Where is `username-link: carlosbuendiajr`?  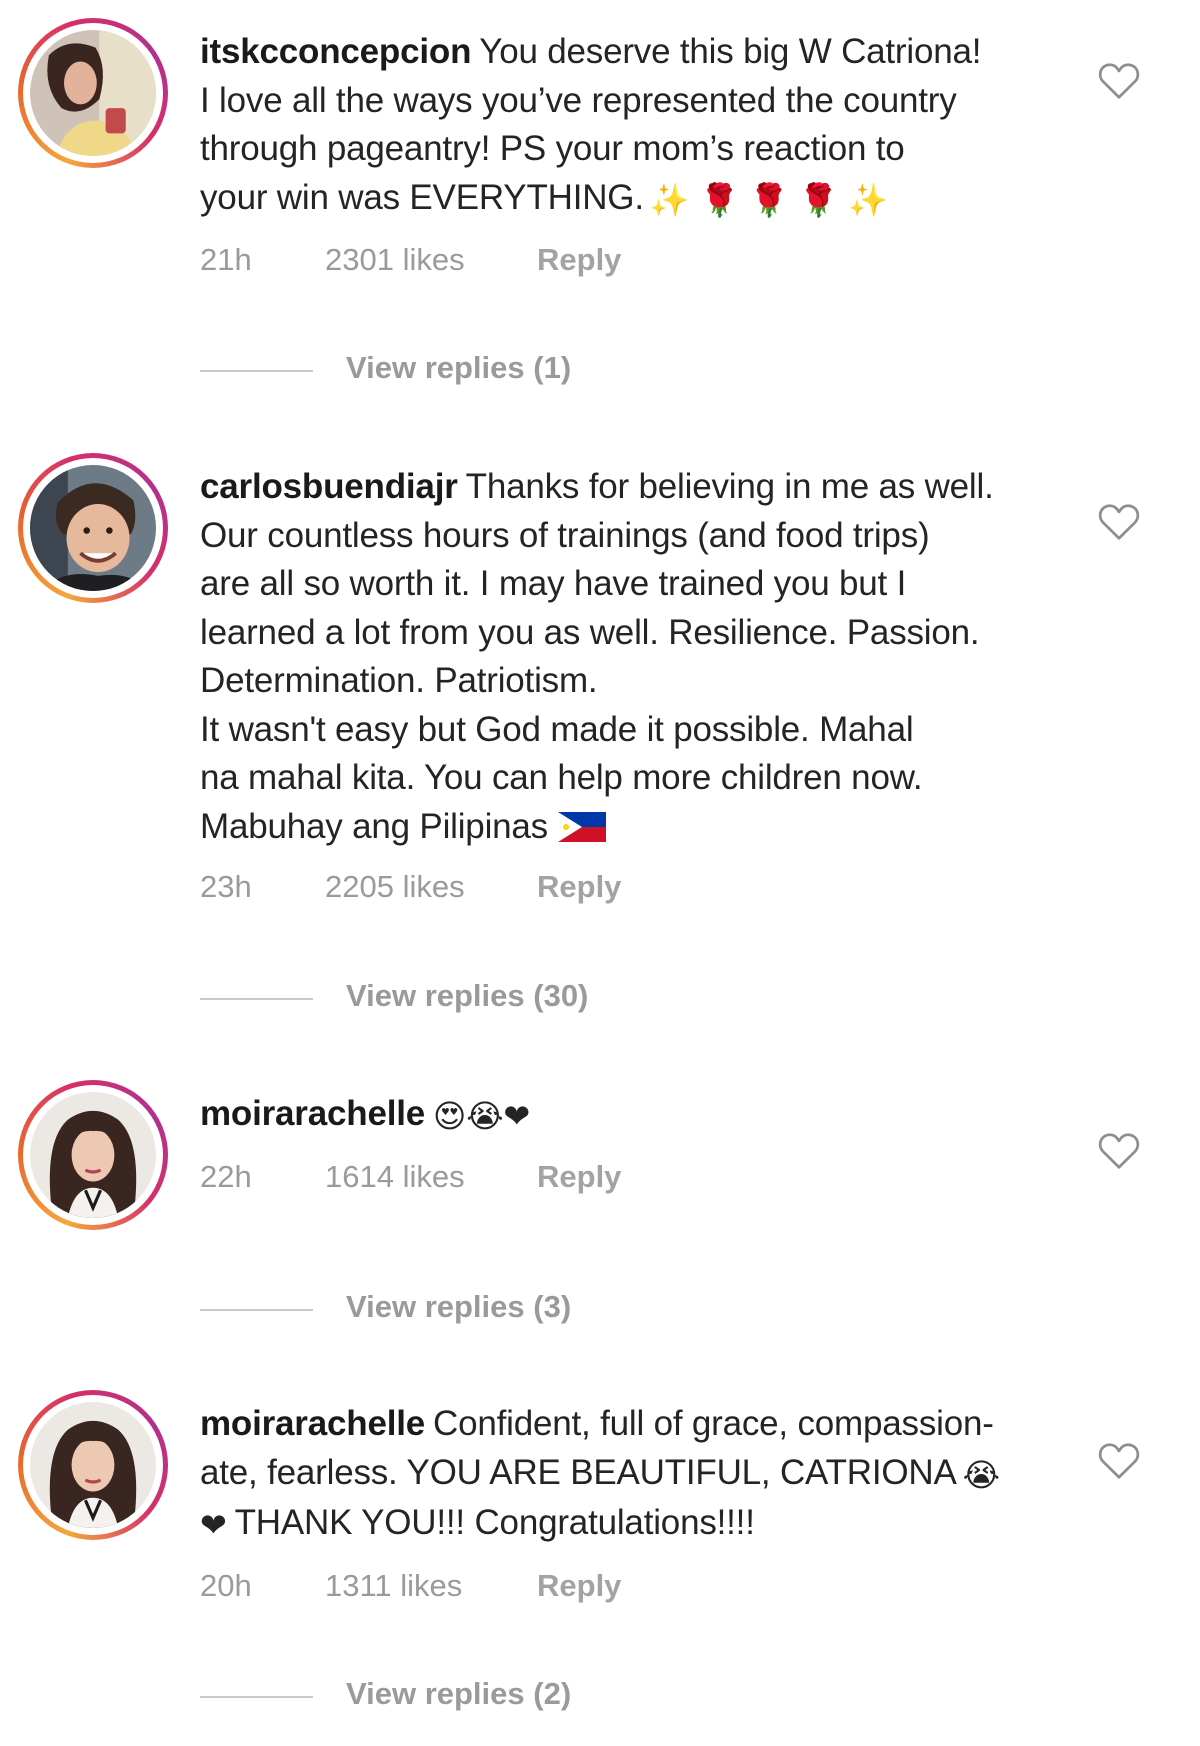 username-link: carlosbuendiajr is located at coordinates (329, 486).